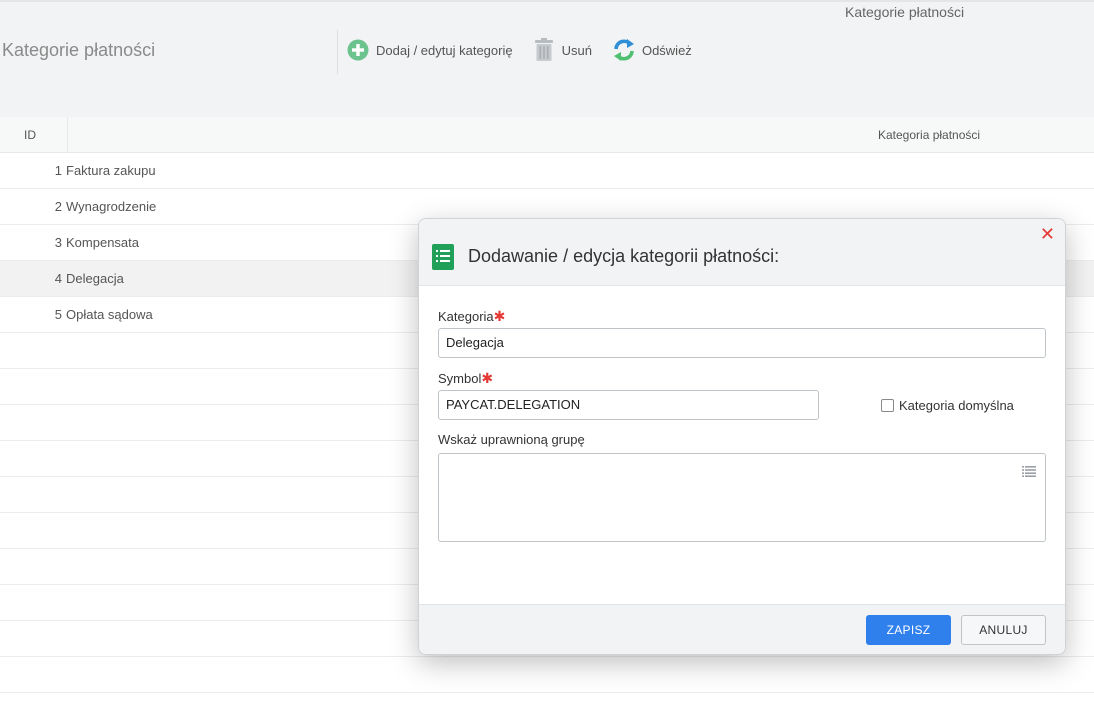 Image resolution: width=1094 pixels, height=704 pixels. Describe the element at coordinates (905, 12) in the screenshot. I see `header-caption: Kategorie płatności` at that location.